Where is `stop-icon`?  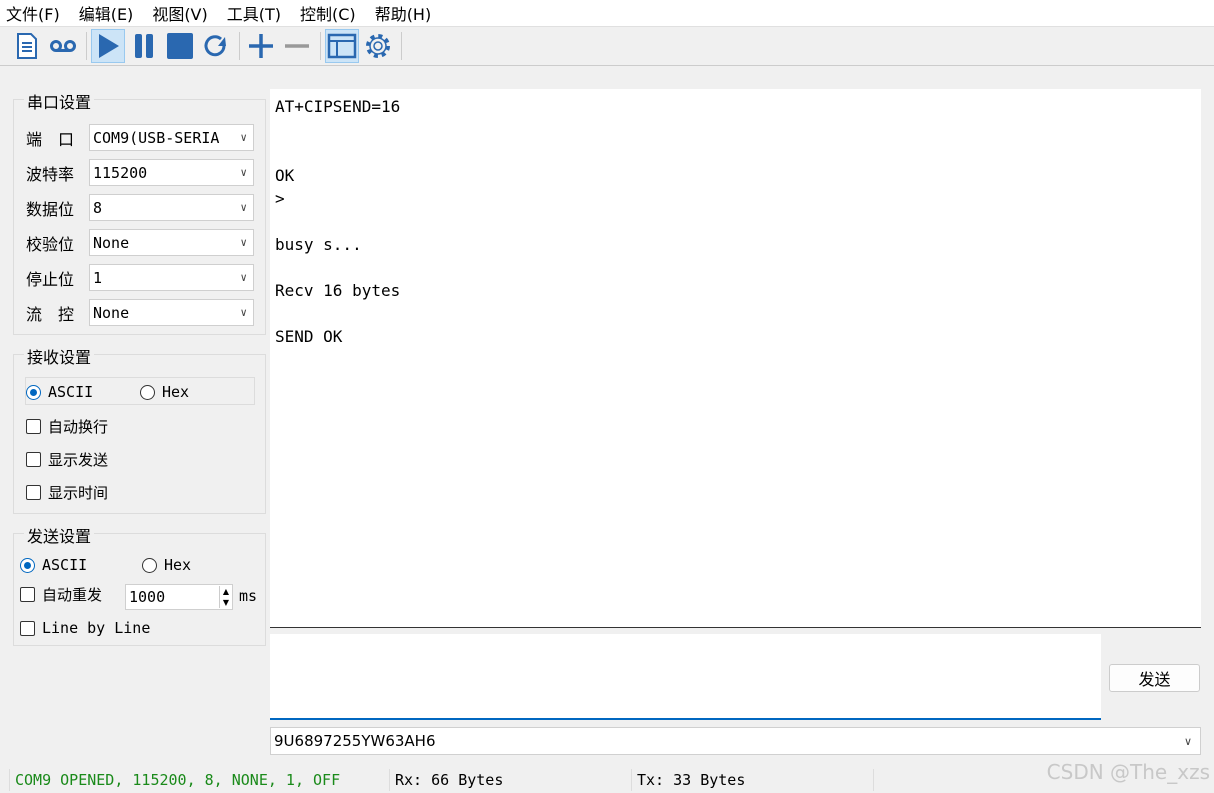
stop-icon is located at coordinates (180, 46).